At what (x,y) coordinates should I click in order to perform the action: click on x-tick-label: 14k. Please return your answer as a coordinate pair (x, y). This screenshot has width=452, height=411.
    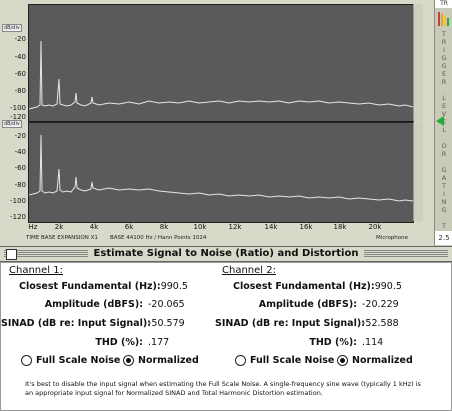
    Looking at the image, I should click on (271, 227).